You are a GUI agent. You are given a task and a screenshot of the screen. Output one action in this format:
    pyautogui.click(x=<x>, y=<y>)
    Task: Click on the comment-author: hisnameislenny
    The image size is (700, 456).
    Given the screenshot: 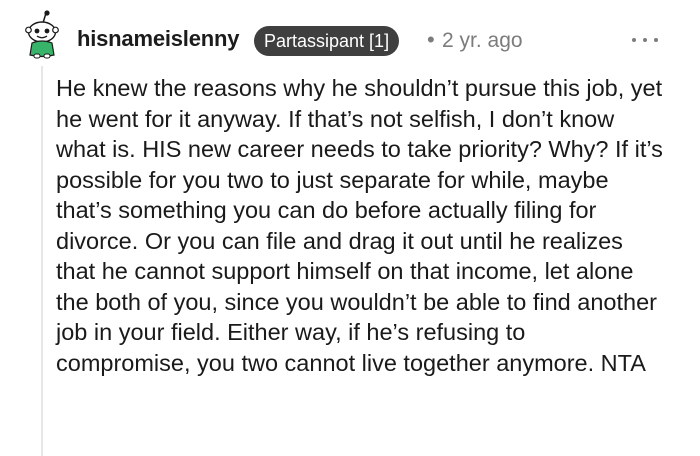 What is the action you would take?
    pyautogui.click(x=158, y=39)
    